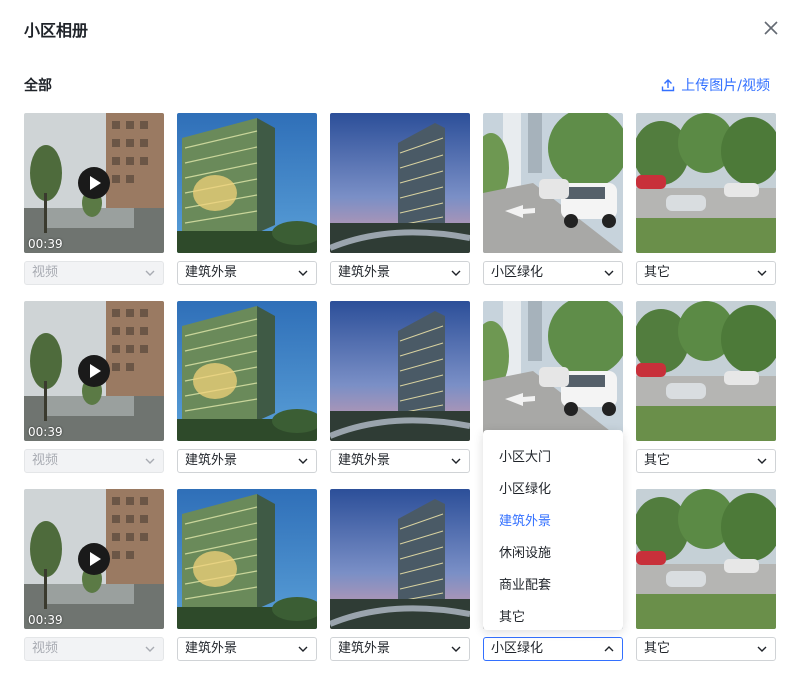 This screenshot has width=800, height=688. I want to click on dialog-title: 小区相册, so click(56, 30).